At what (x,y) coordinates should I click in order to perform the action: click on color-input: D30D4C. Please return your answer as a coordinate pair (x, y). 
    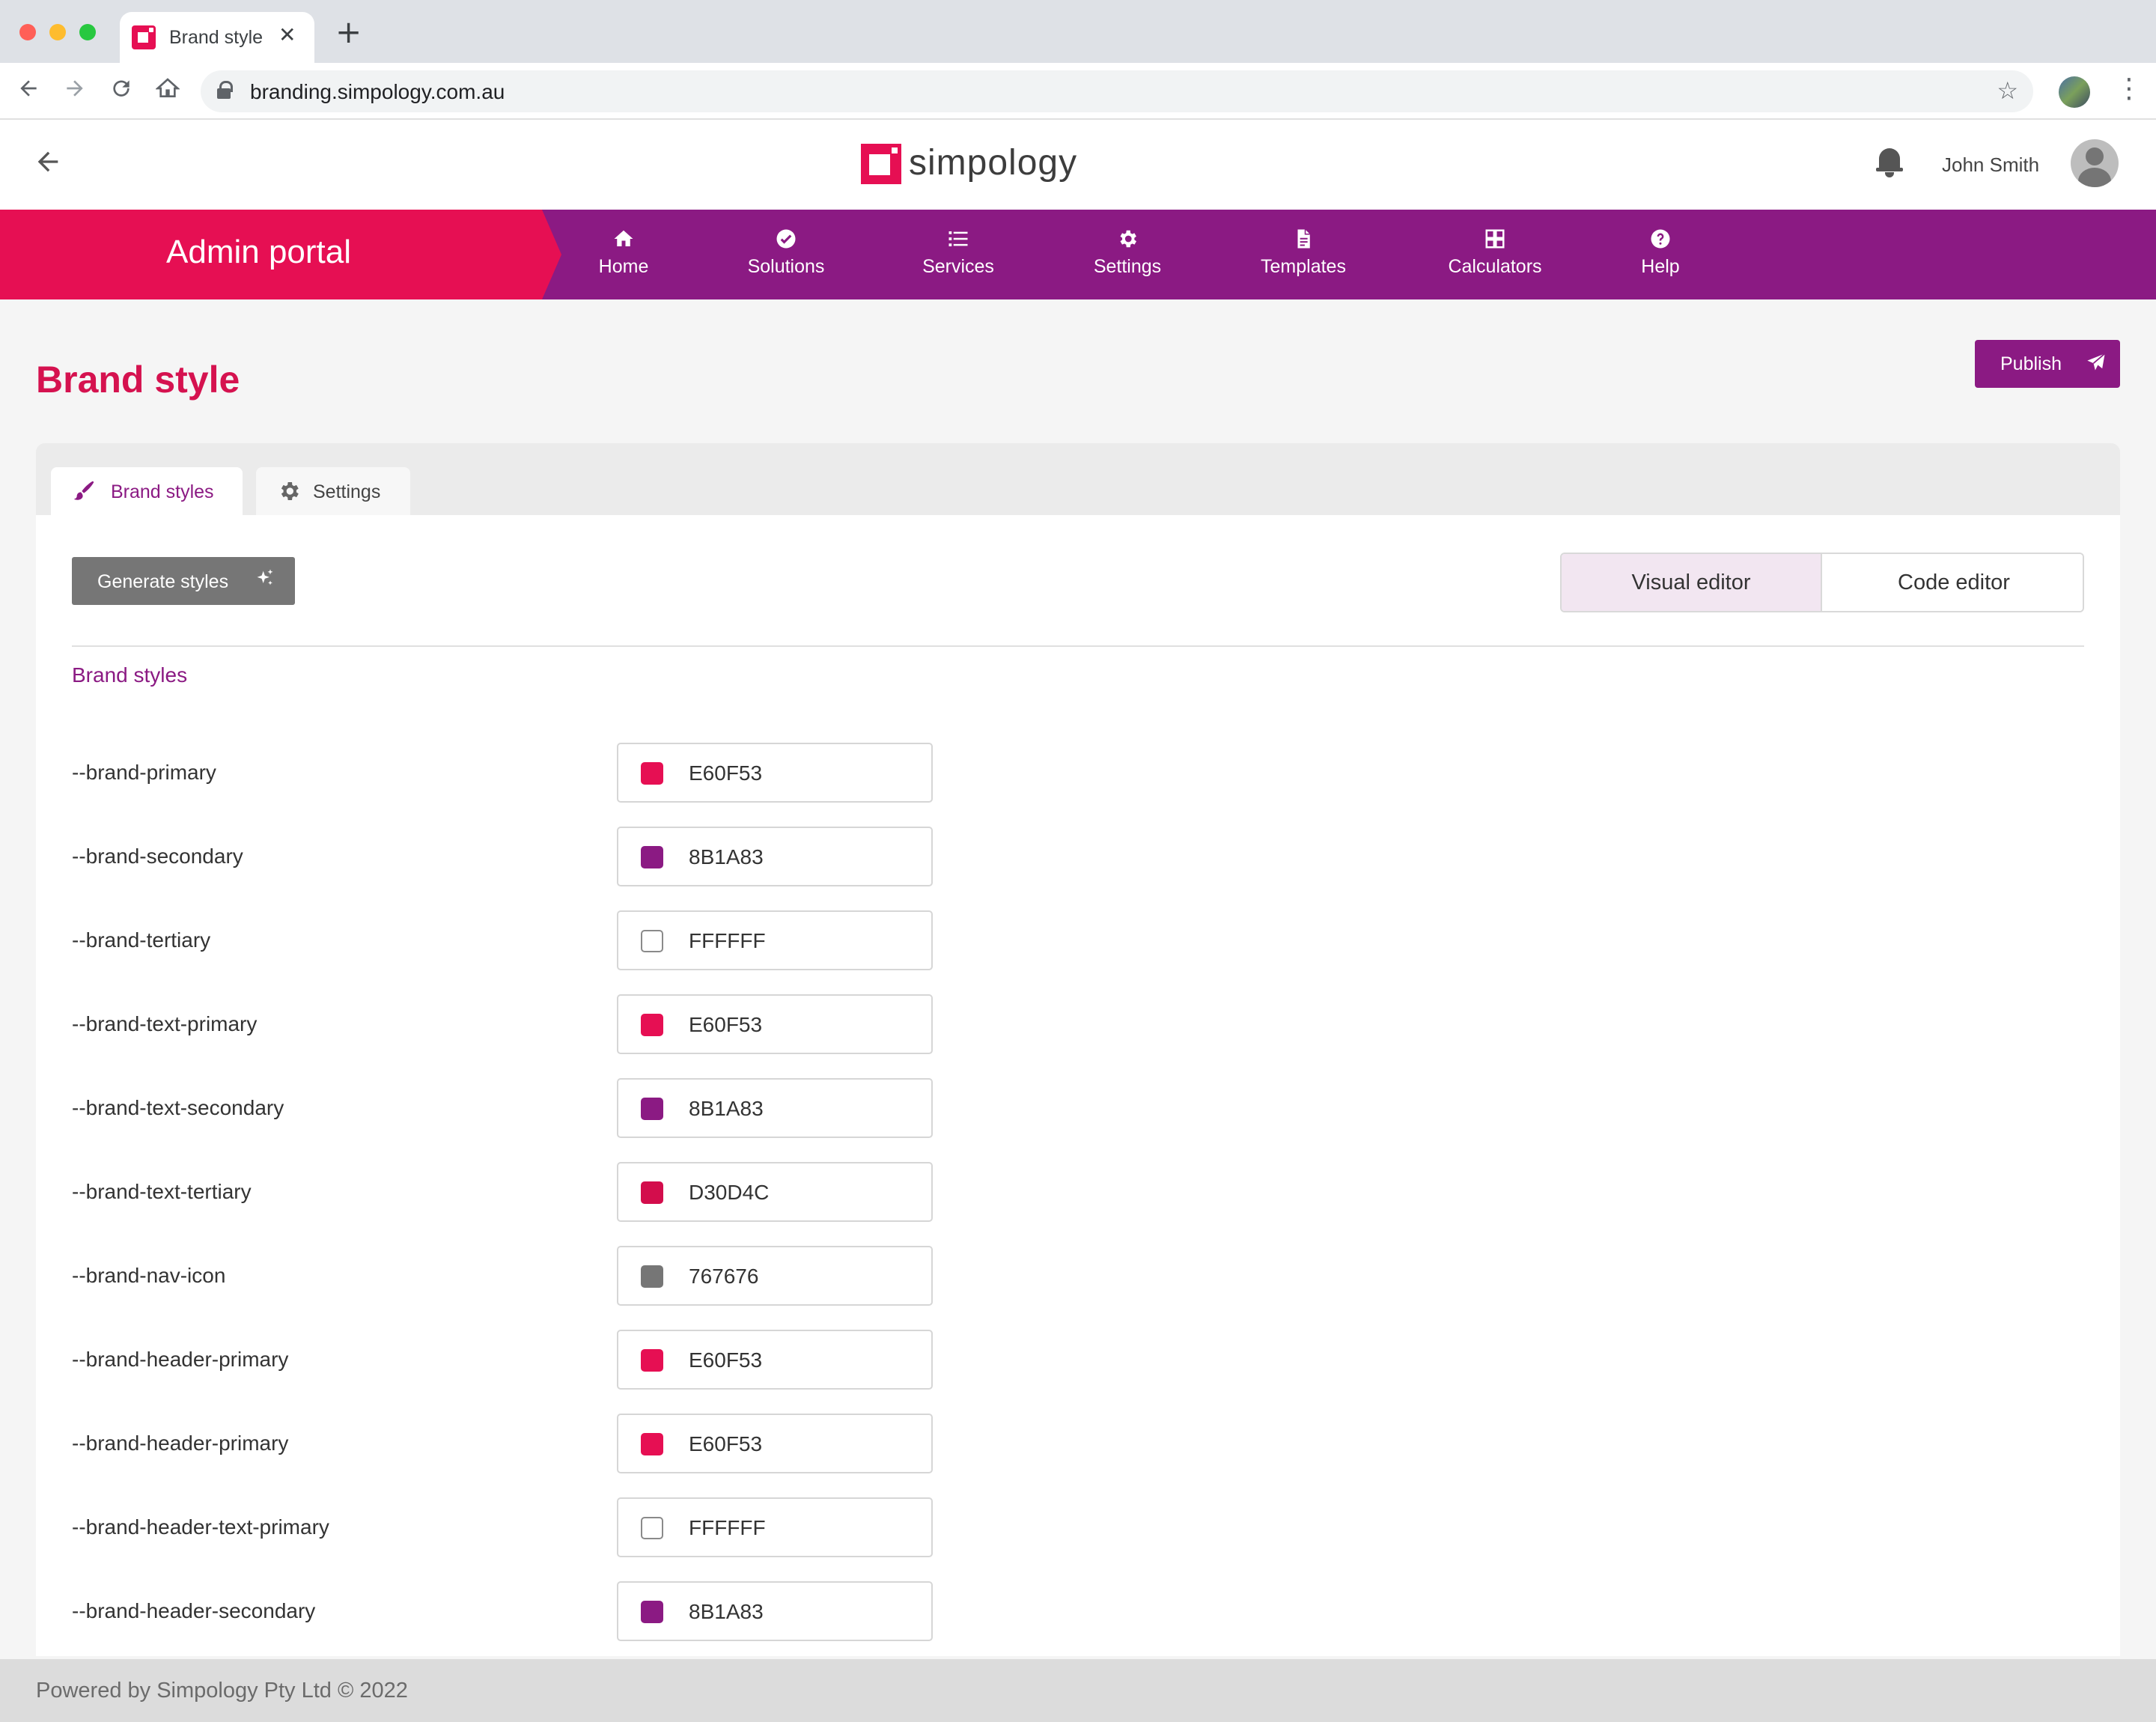
    Looking at the image, I should click on (775, 1192).